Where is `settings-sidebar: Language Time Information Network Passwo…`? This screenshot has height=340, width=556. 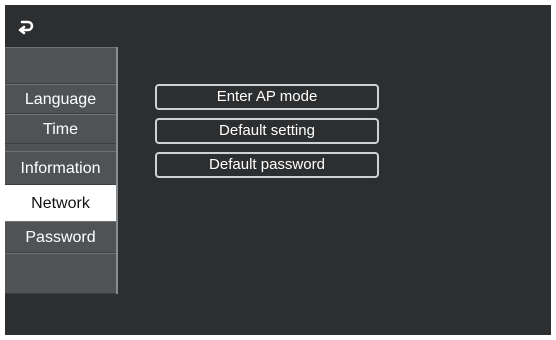 settings-sidebar: Language Time Information Network Passwo… is located at coordinates (61, 170).